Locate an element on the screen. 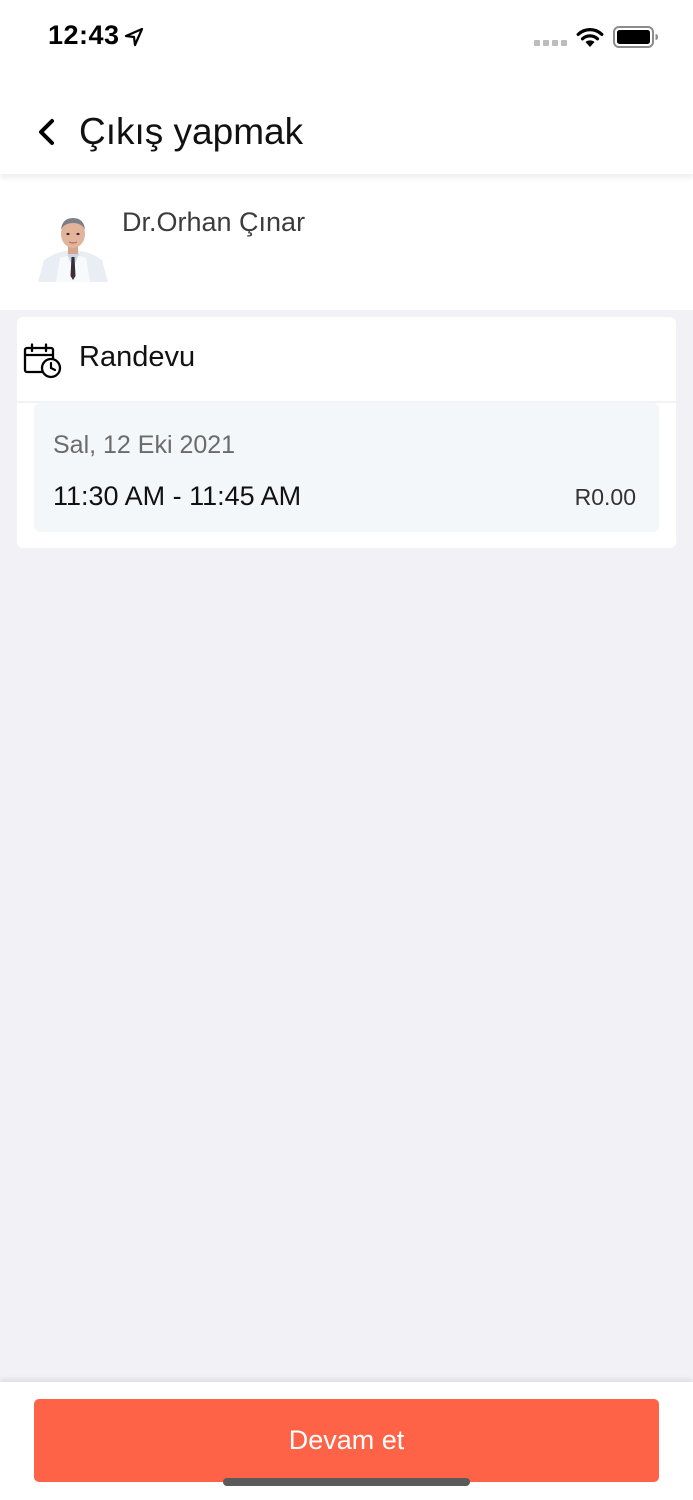 Image resolution: width=693 pixels, height=1500 pixels. home-indicator is located at coordinates (346, 1482).